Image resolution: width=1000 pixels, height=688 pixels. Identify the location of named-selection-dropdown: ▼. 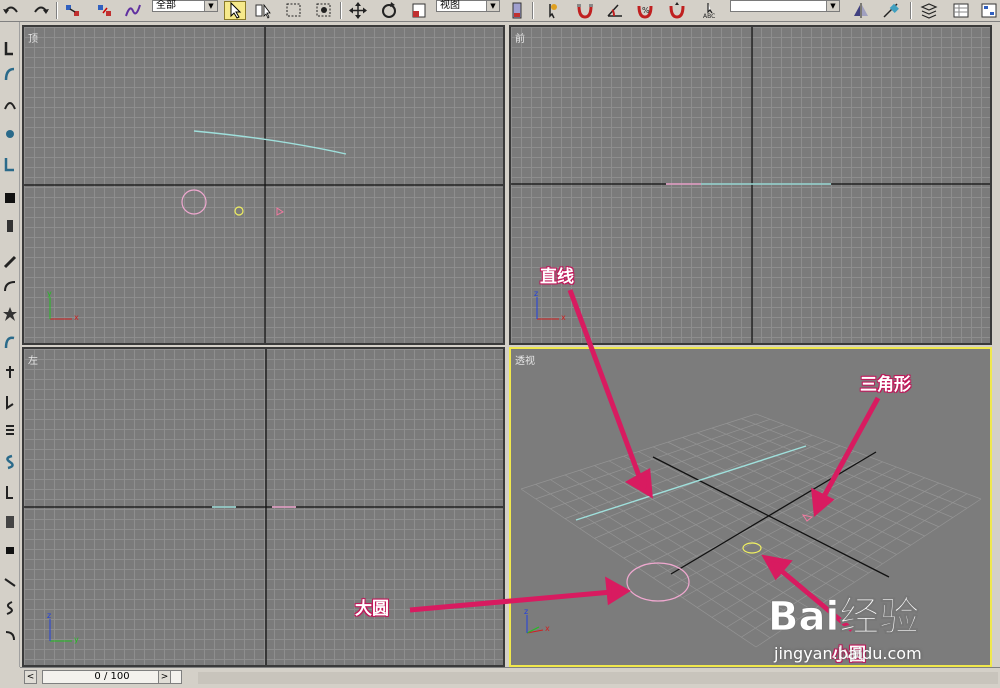
(785, 6).